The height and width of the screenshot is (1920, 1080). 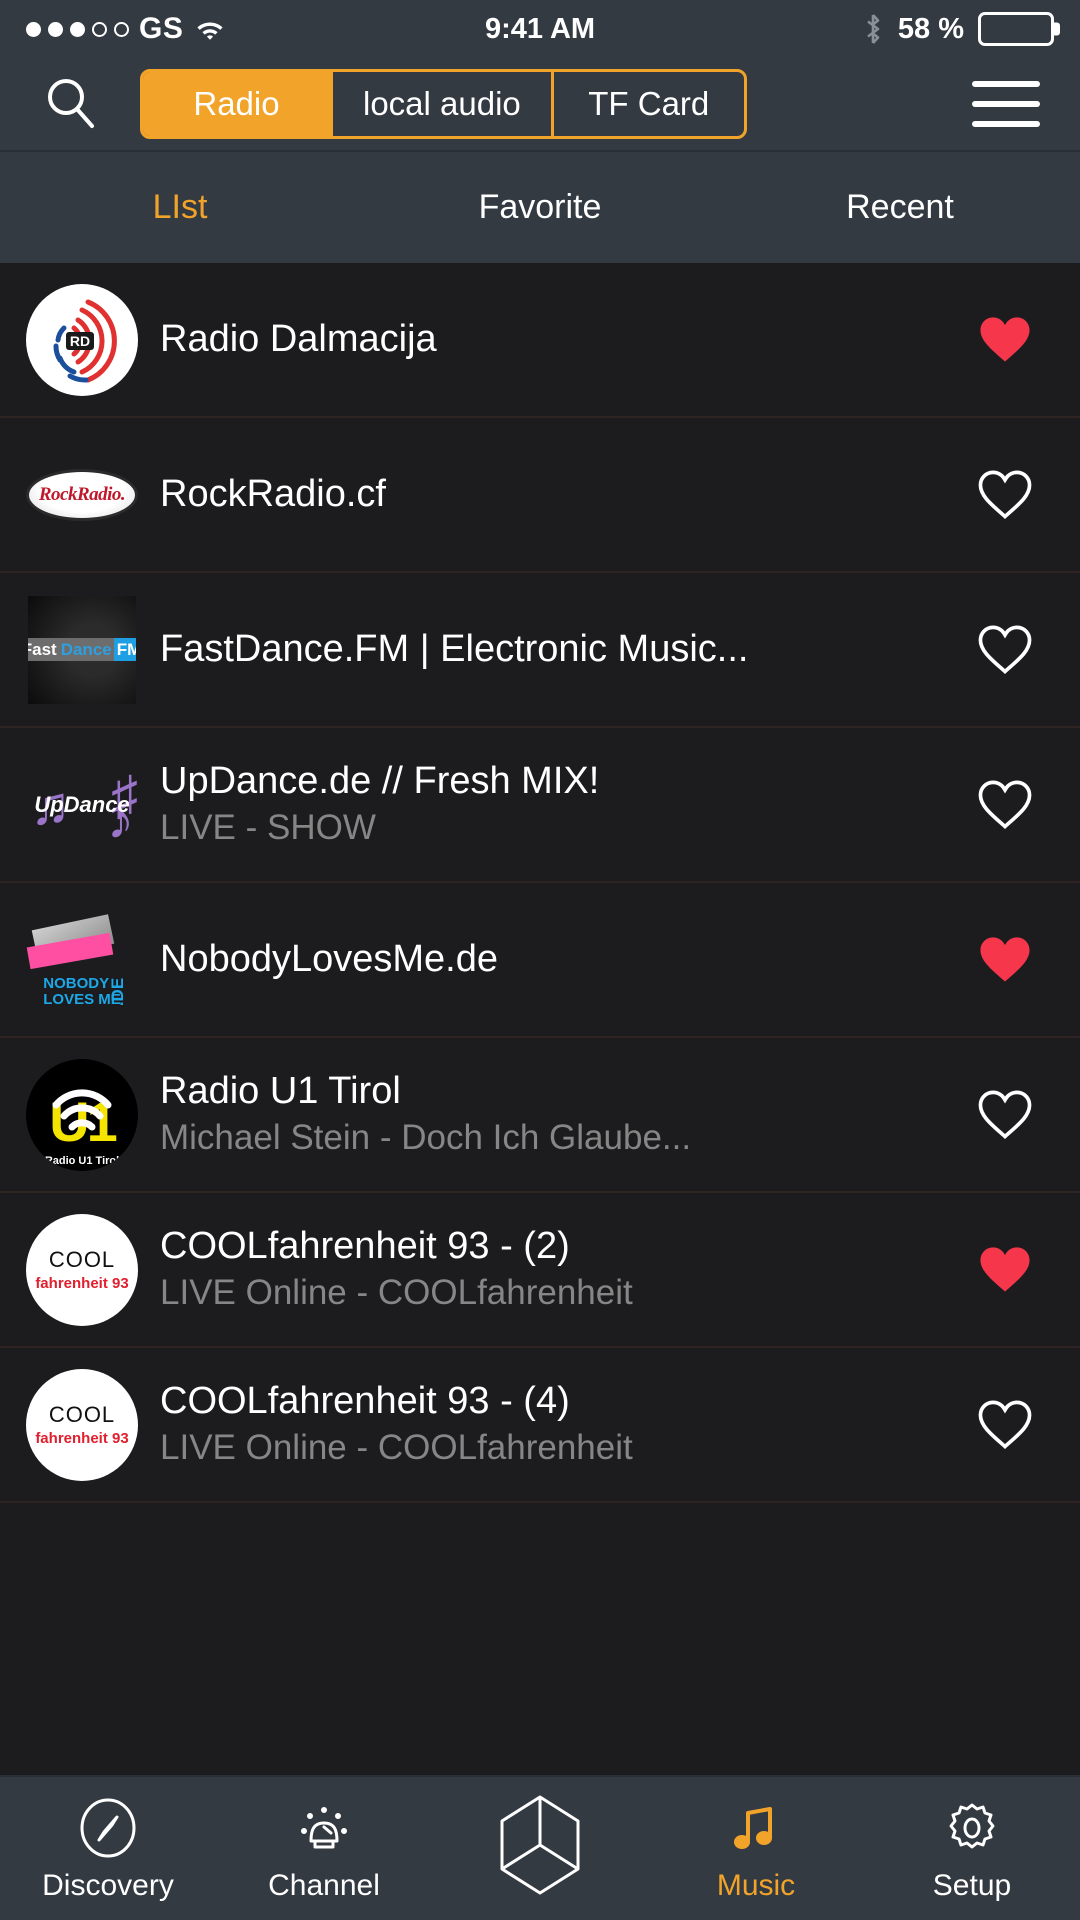 I want to click on segment-label: Radio, so click(x=236, y=103).